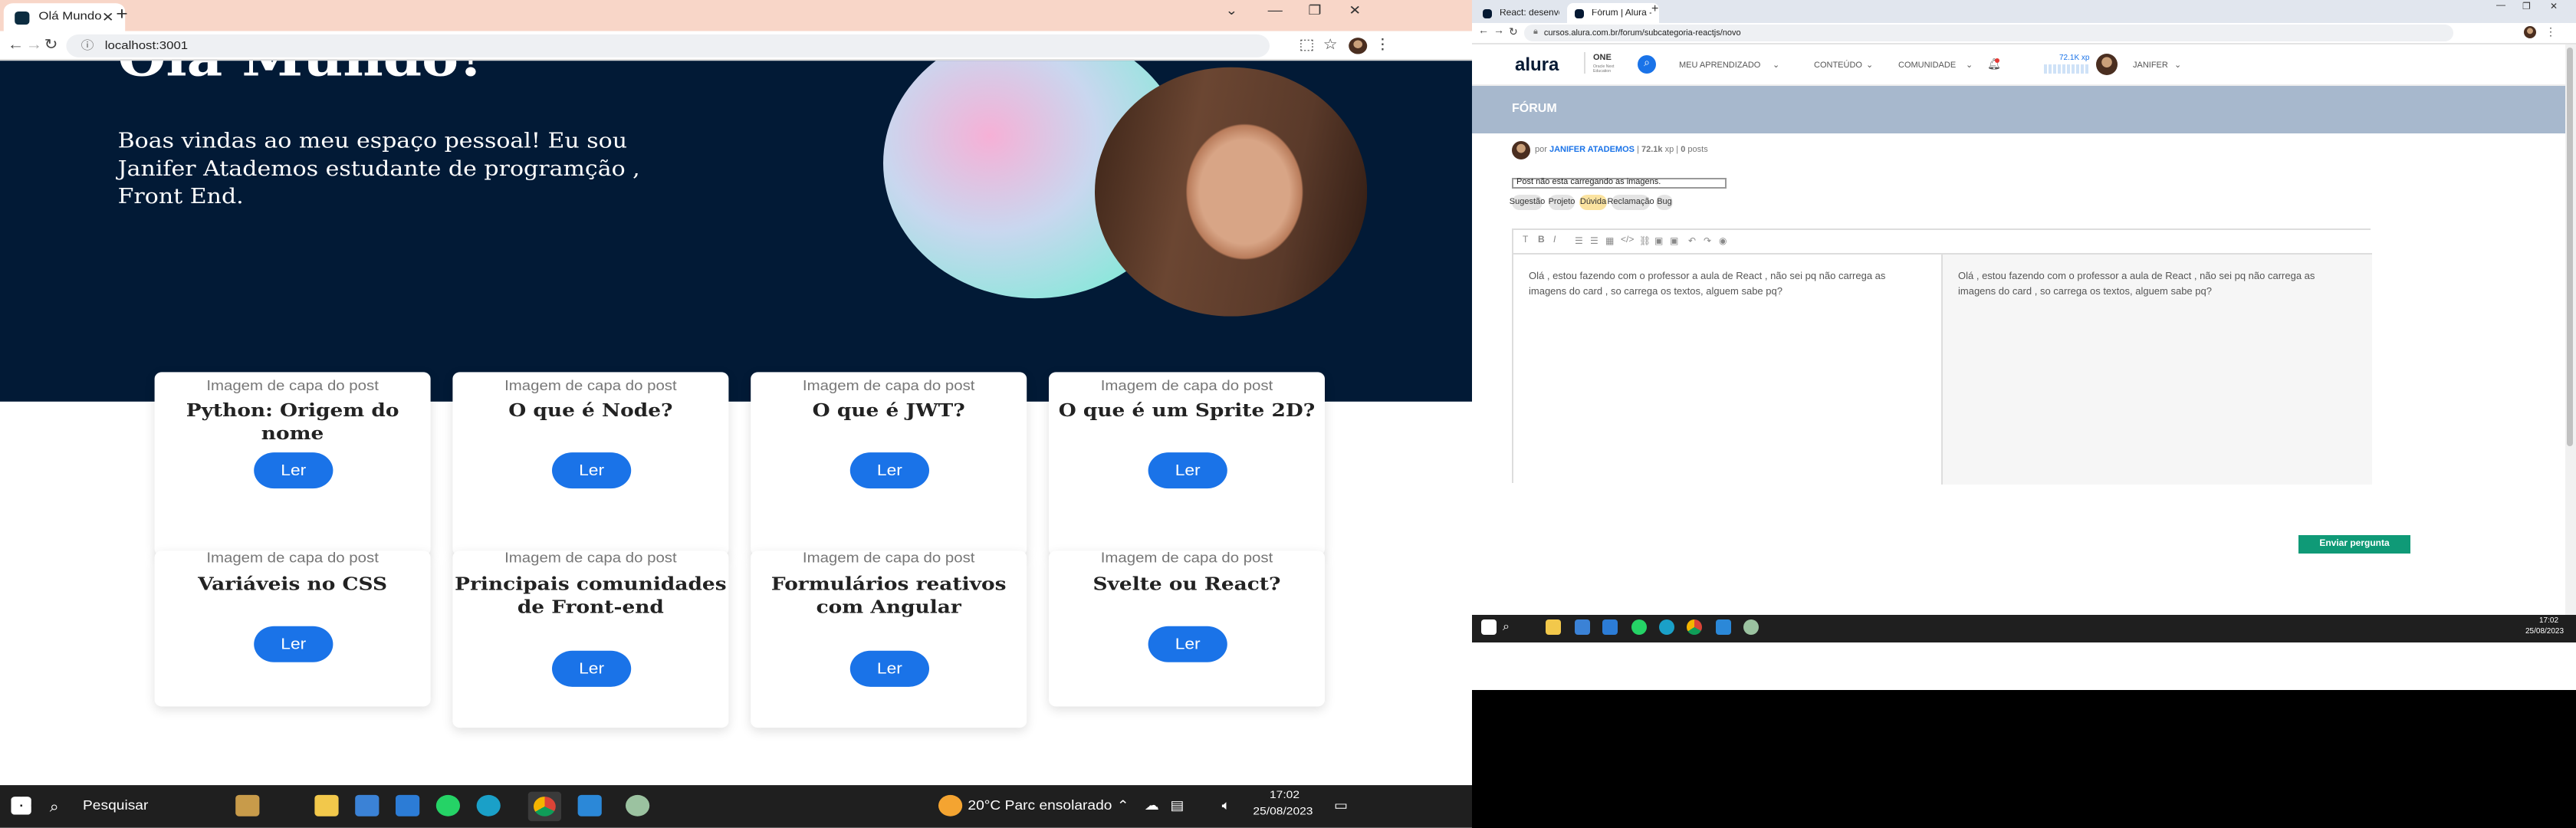  Describe the element at coordinates (1664, 202) in the screenshot. I see `tag-bug: Bug` at that location.